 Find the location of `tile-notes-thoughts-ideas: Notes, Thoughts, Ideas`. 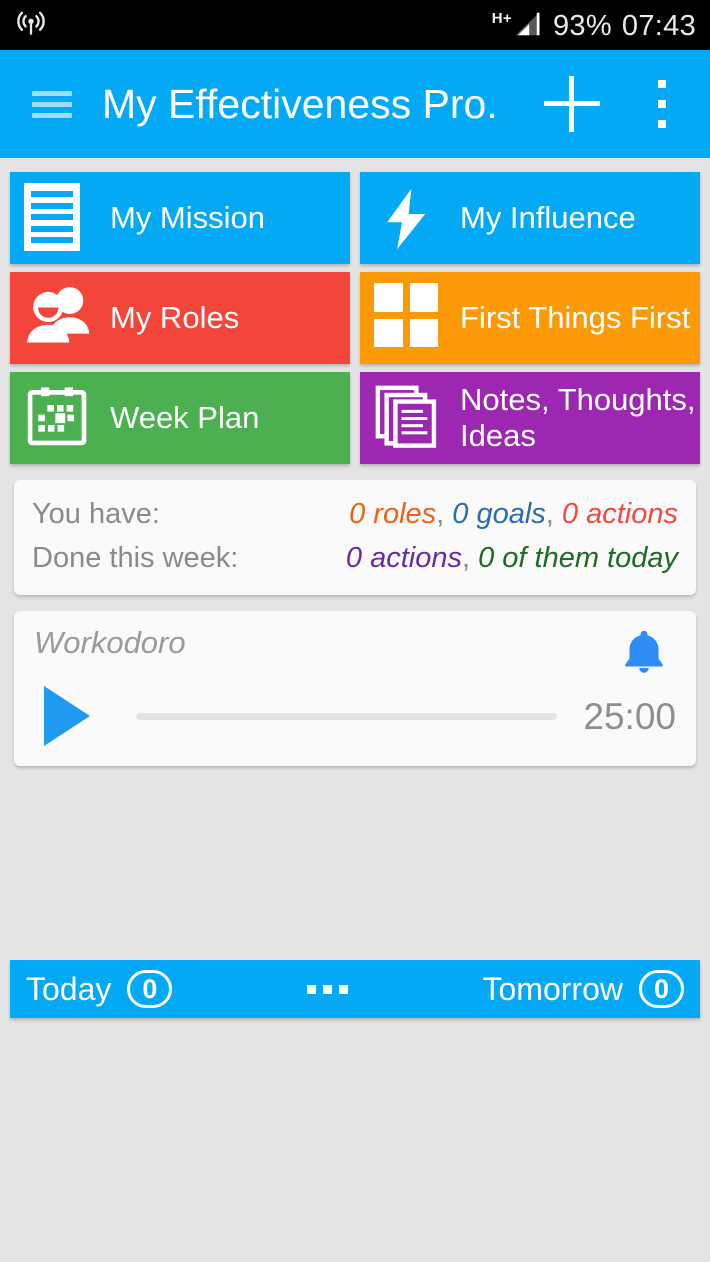

tile-notes-thoughts-ideas: Notes, Thoughts, Ideas is located at coordinates (530, 418).